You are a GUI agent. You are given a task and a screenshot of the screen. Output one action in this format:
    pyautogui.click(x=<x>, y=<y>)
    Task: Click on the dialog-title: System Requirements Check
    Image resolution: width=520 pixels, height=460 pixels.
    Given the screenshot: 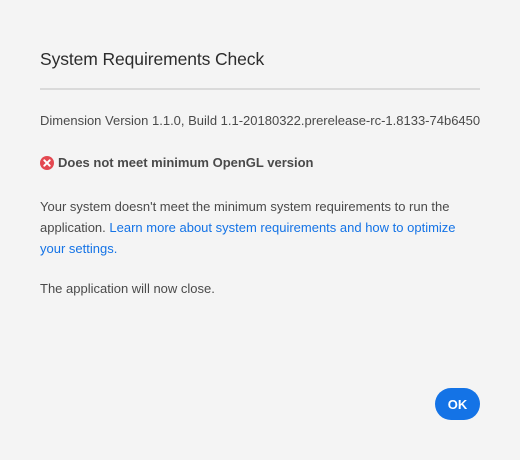 What is the action you would take?
    pyautogui.click(x=152, y=59)
    